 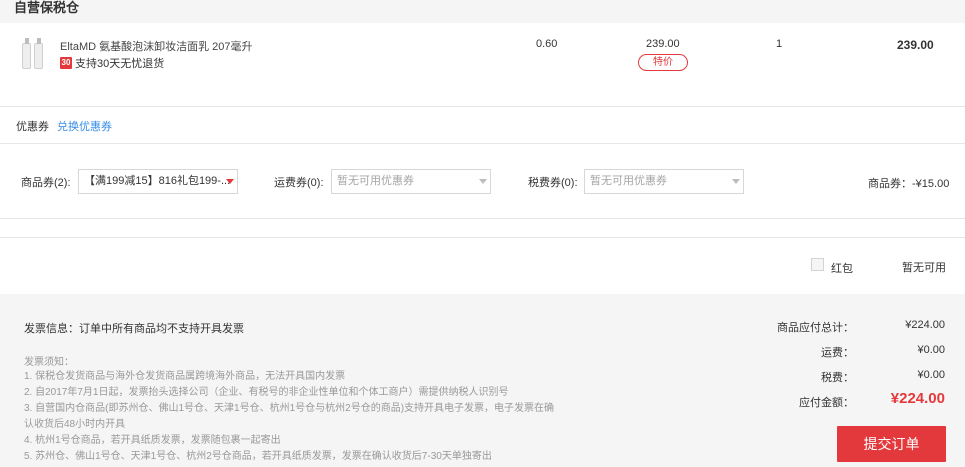 What do you see at coordinates (299, 183) in the screenshot?
I see `shipping-coupon-label: 运费券(0):` at bounding box center [299, 183].